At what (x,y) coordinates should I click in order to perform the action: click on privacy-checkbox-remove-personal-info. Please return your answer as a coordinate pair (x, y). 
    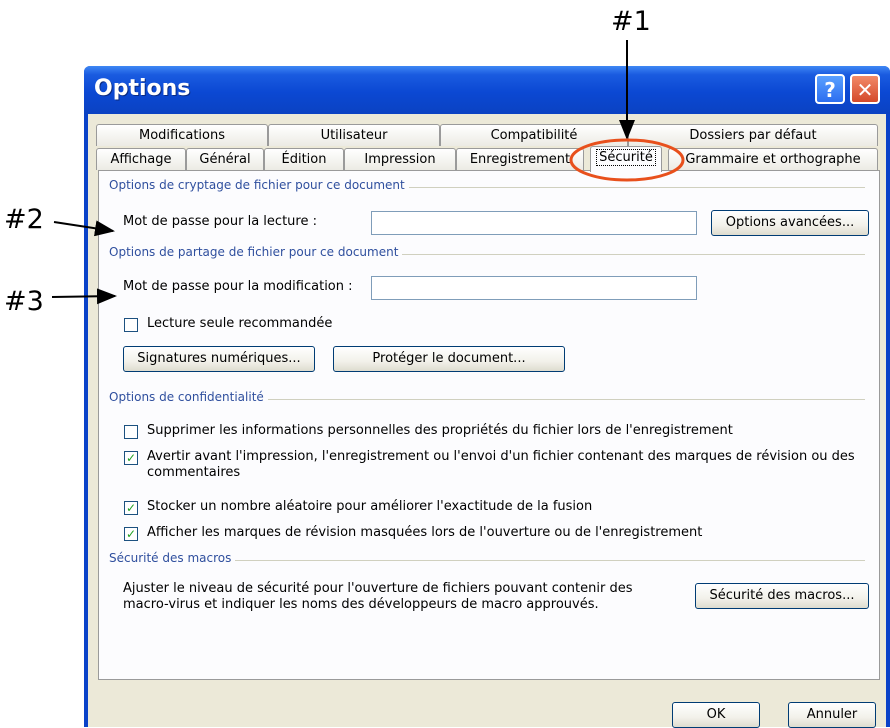
    Looking at the image, I should click on (131, 432).